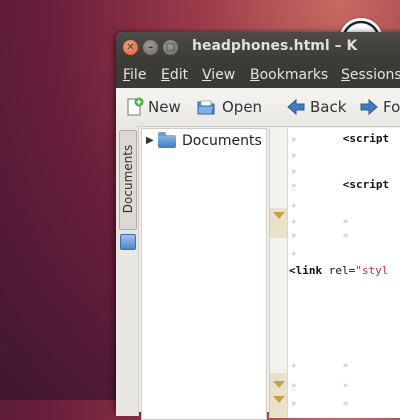 The height and width of the screenshot is (420, 400). I want to click on forward-button: Fo, so click(379, 107).